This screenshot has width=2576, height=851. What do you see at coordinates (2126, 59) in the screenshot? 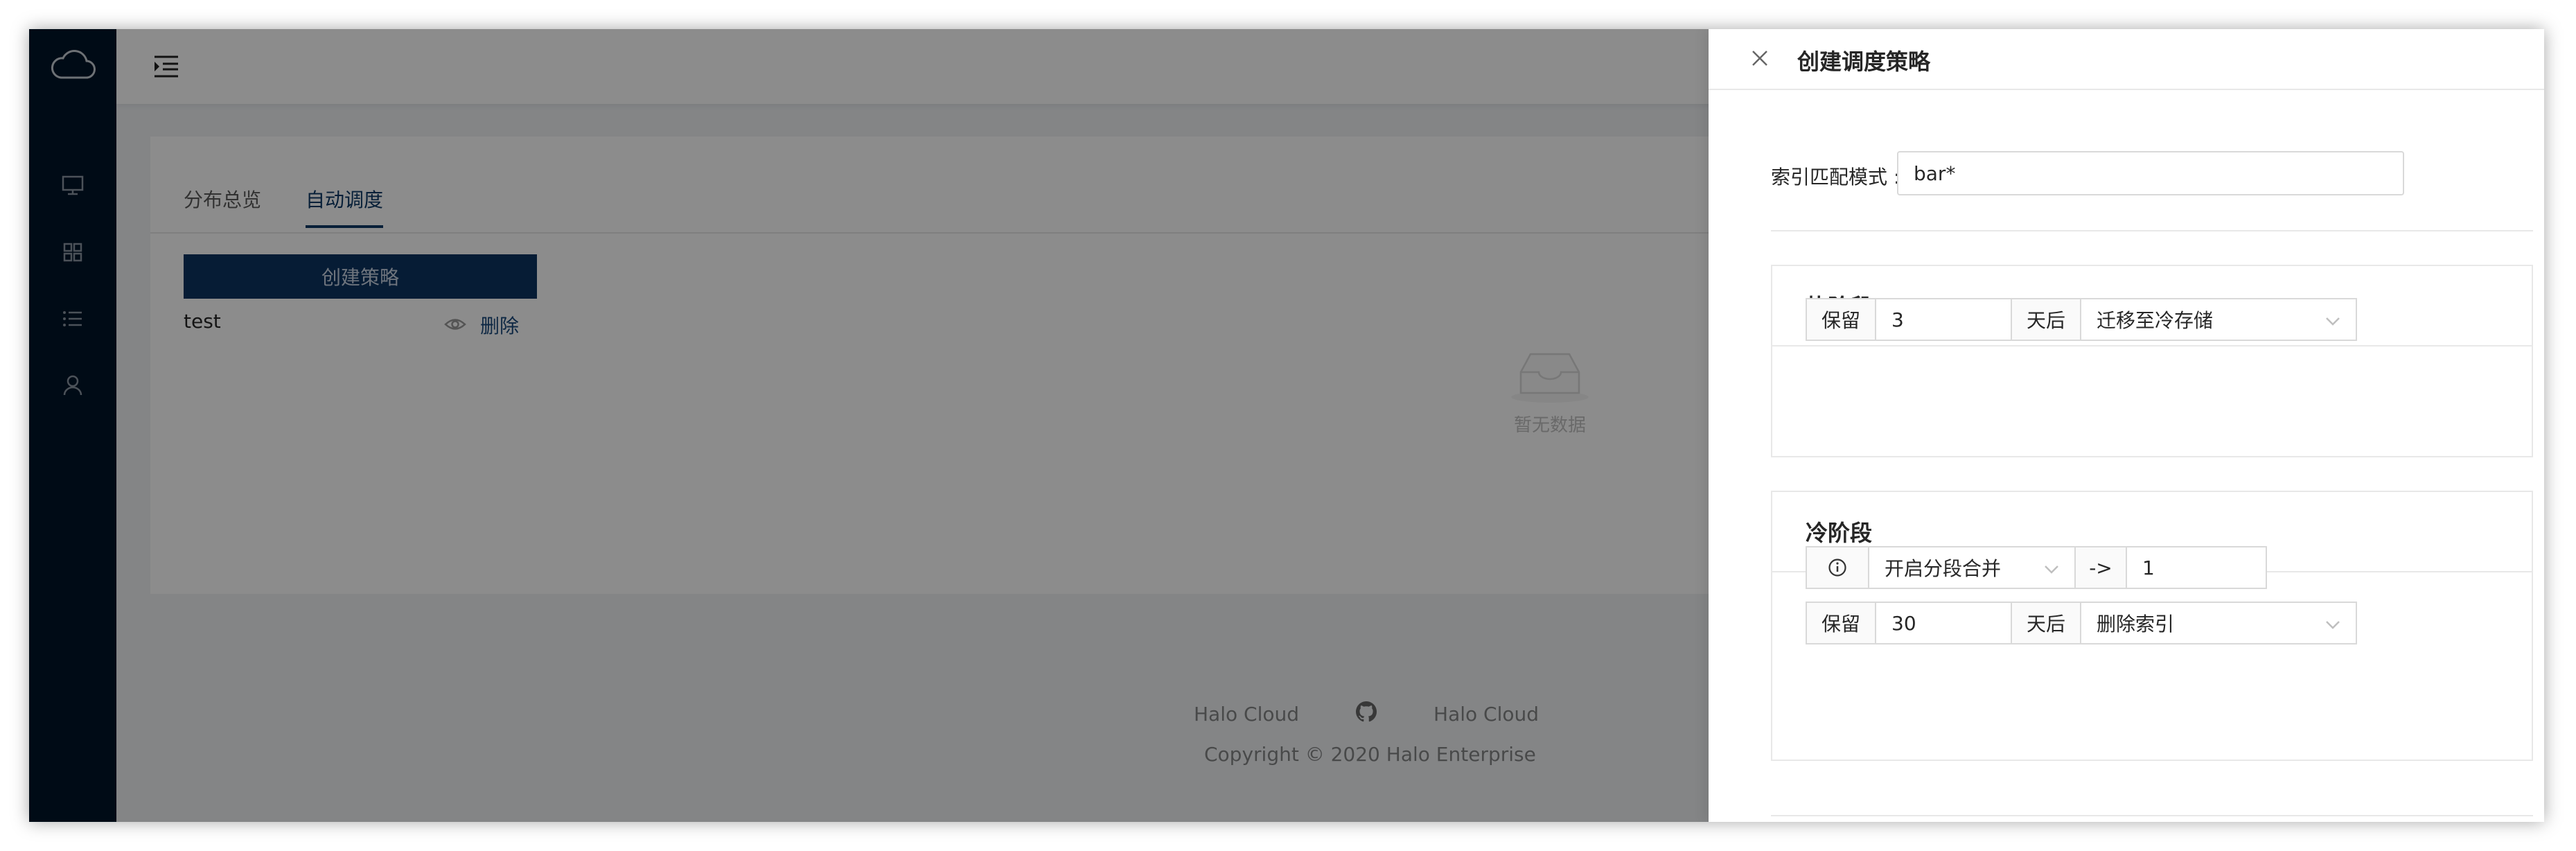
I see `drawer-header: 创建调度策略` at bounding box center [2126, 59].